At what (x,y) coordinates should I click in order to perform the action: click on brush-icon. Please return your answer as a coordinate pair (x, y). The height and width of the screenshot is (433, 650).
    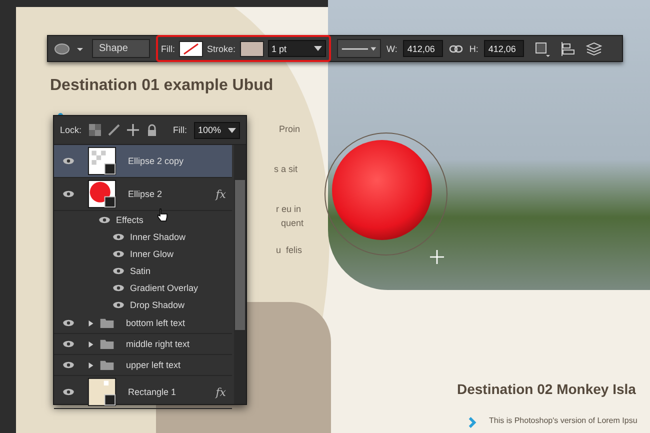
    Looking at the image, I should click on (114, 130).